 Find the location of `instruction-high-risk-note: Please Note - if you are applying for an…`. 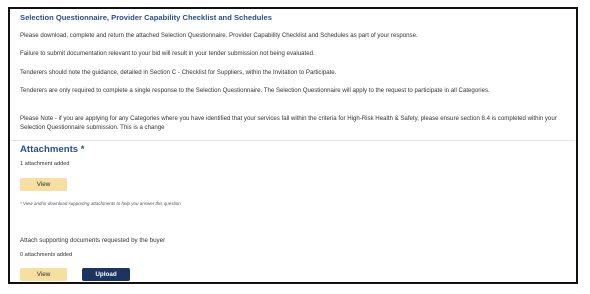

instruction-high-risk-note: Please Note - if you are applying for an… is located at coordinates (288, 123).